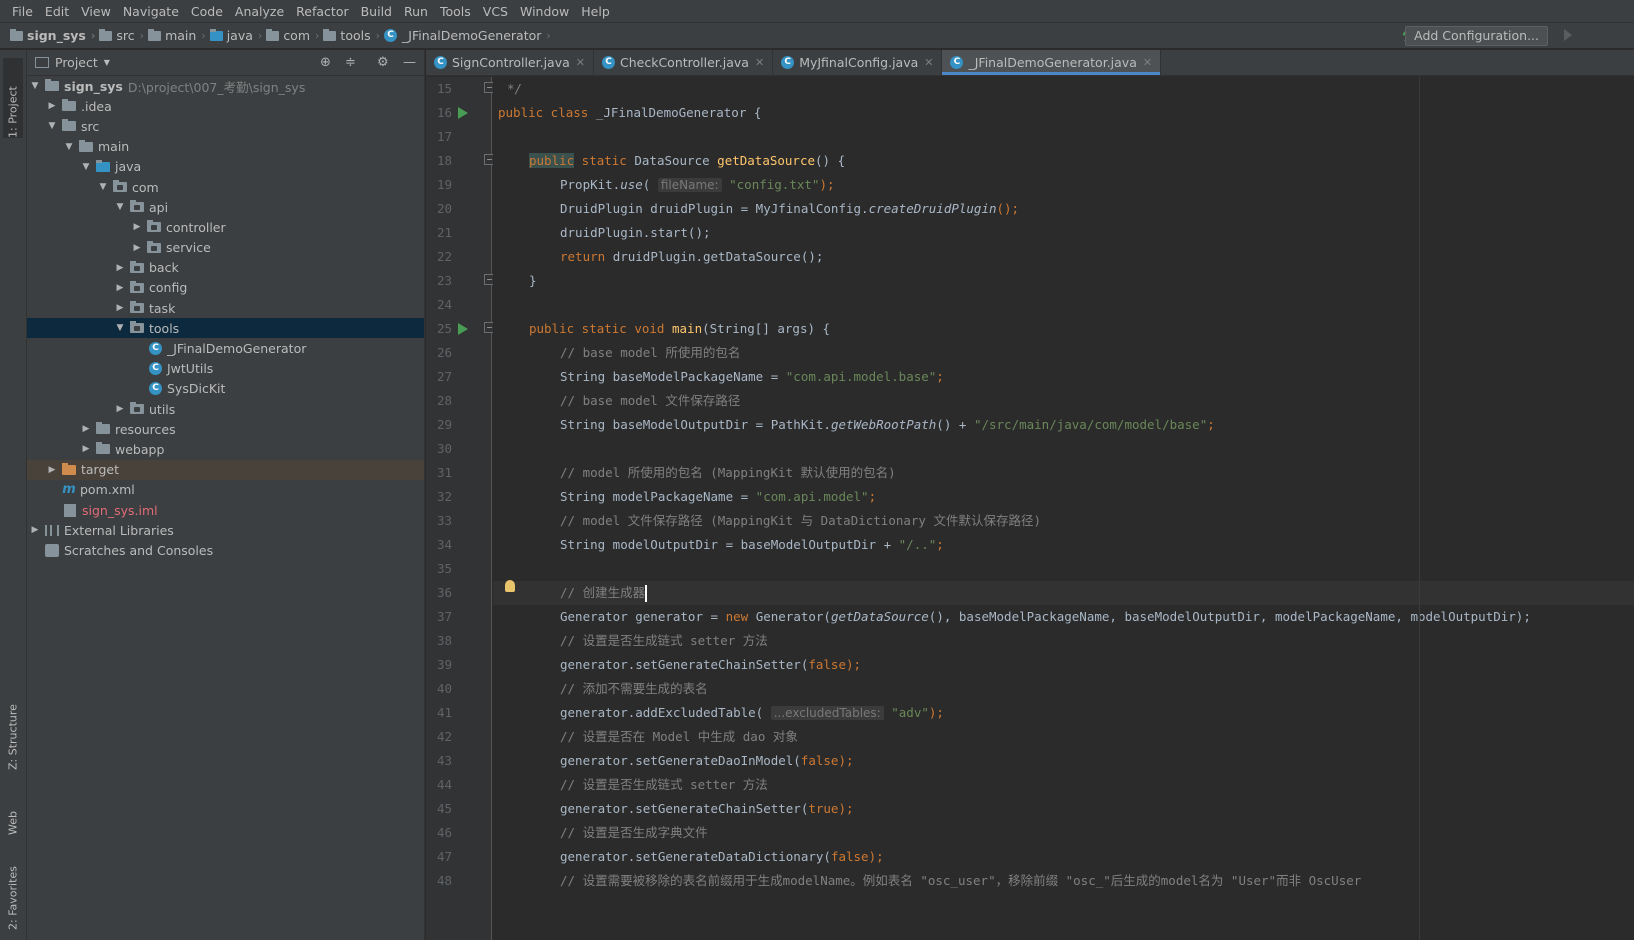 The height and width of the screenshot is (940, 1634). Describe the element at coordinates (225, 530) in the screenshot. I see `tree-item-external-libraries: ▶ External Libraries` at that location.